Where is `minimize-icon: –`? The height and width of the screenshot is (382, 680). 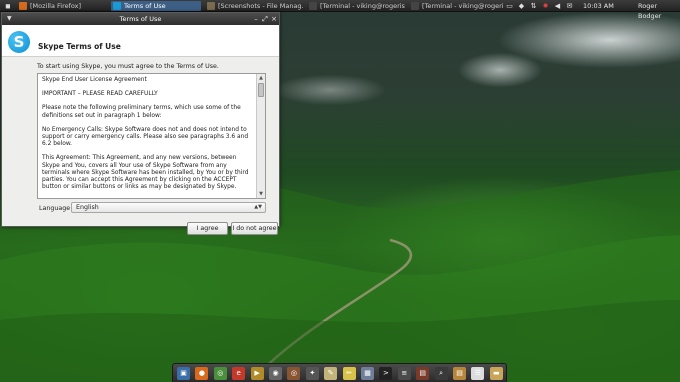 minimize-icon: – is located at coordinates (256, 19).